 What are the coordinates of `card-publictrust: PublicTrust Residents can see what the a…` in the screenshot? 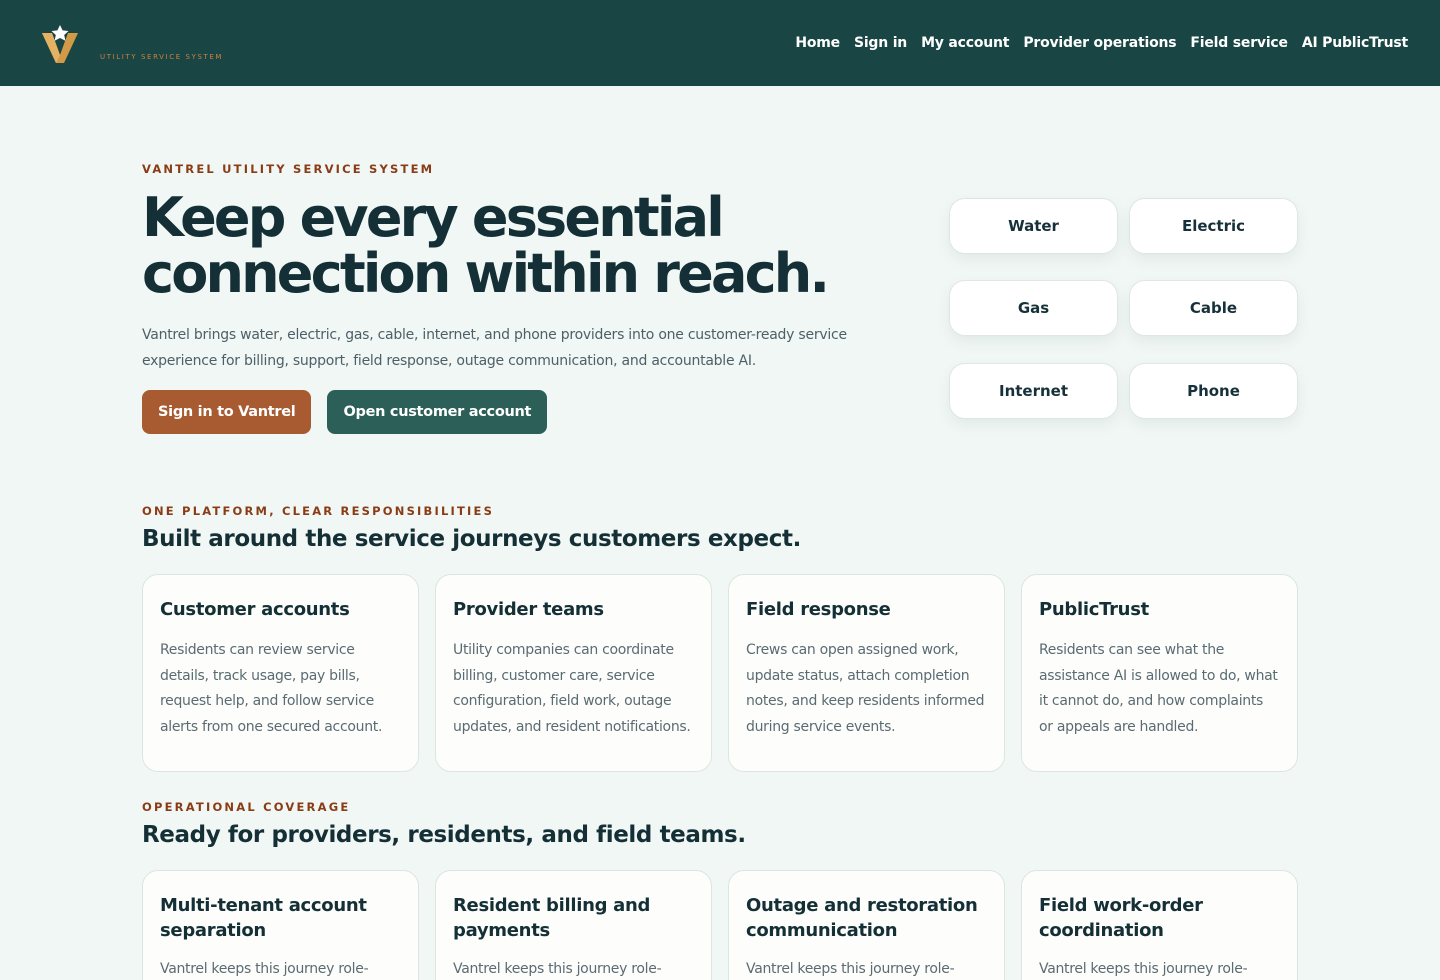 It's located at (1159, 673).